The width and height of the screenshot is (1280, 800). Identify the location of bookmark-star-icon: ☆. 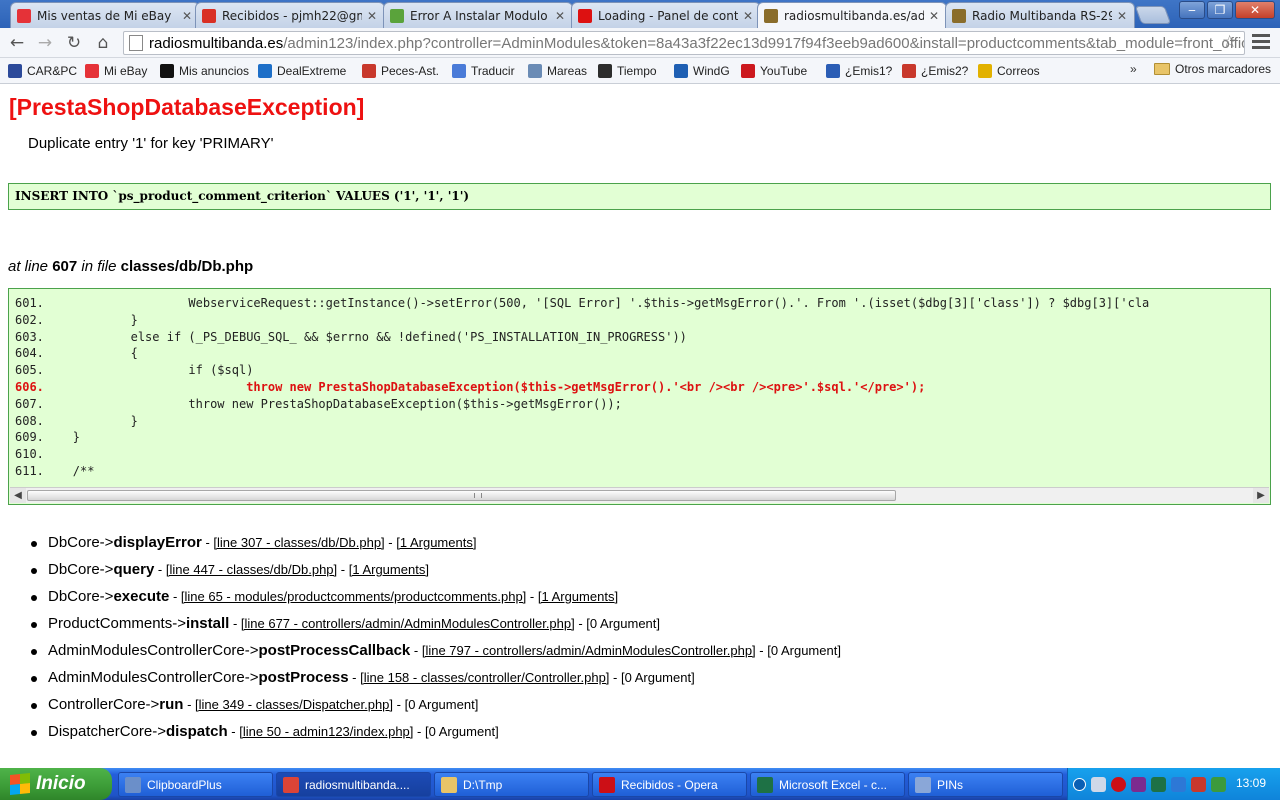
(1229, 42).